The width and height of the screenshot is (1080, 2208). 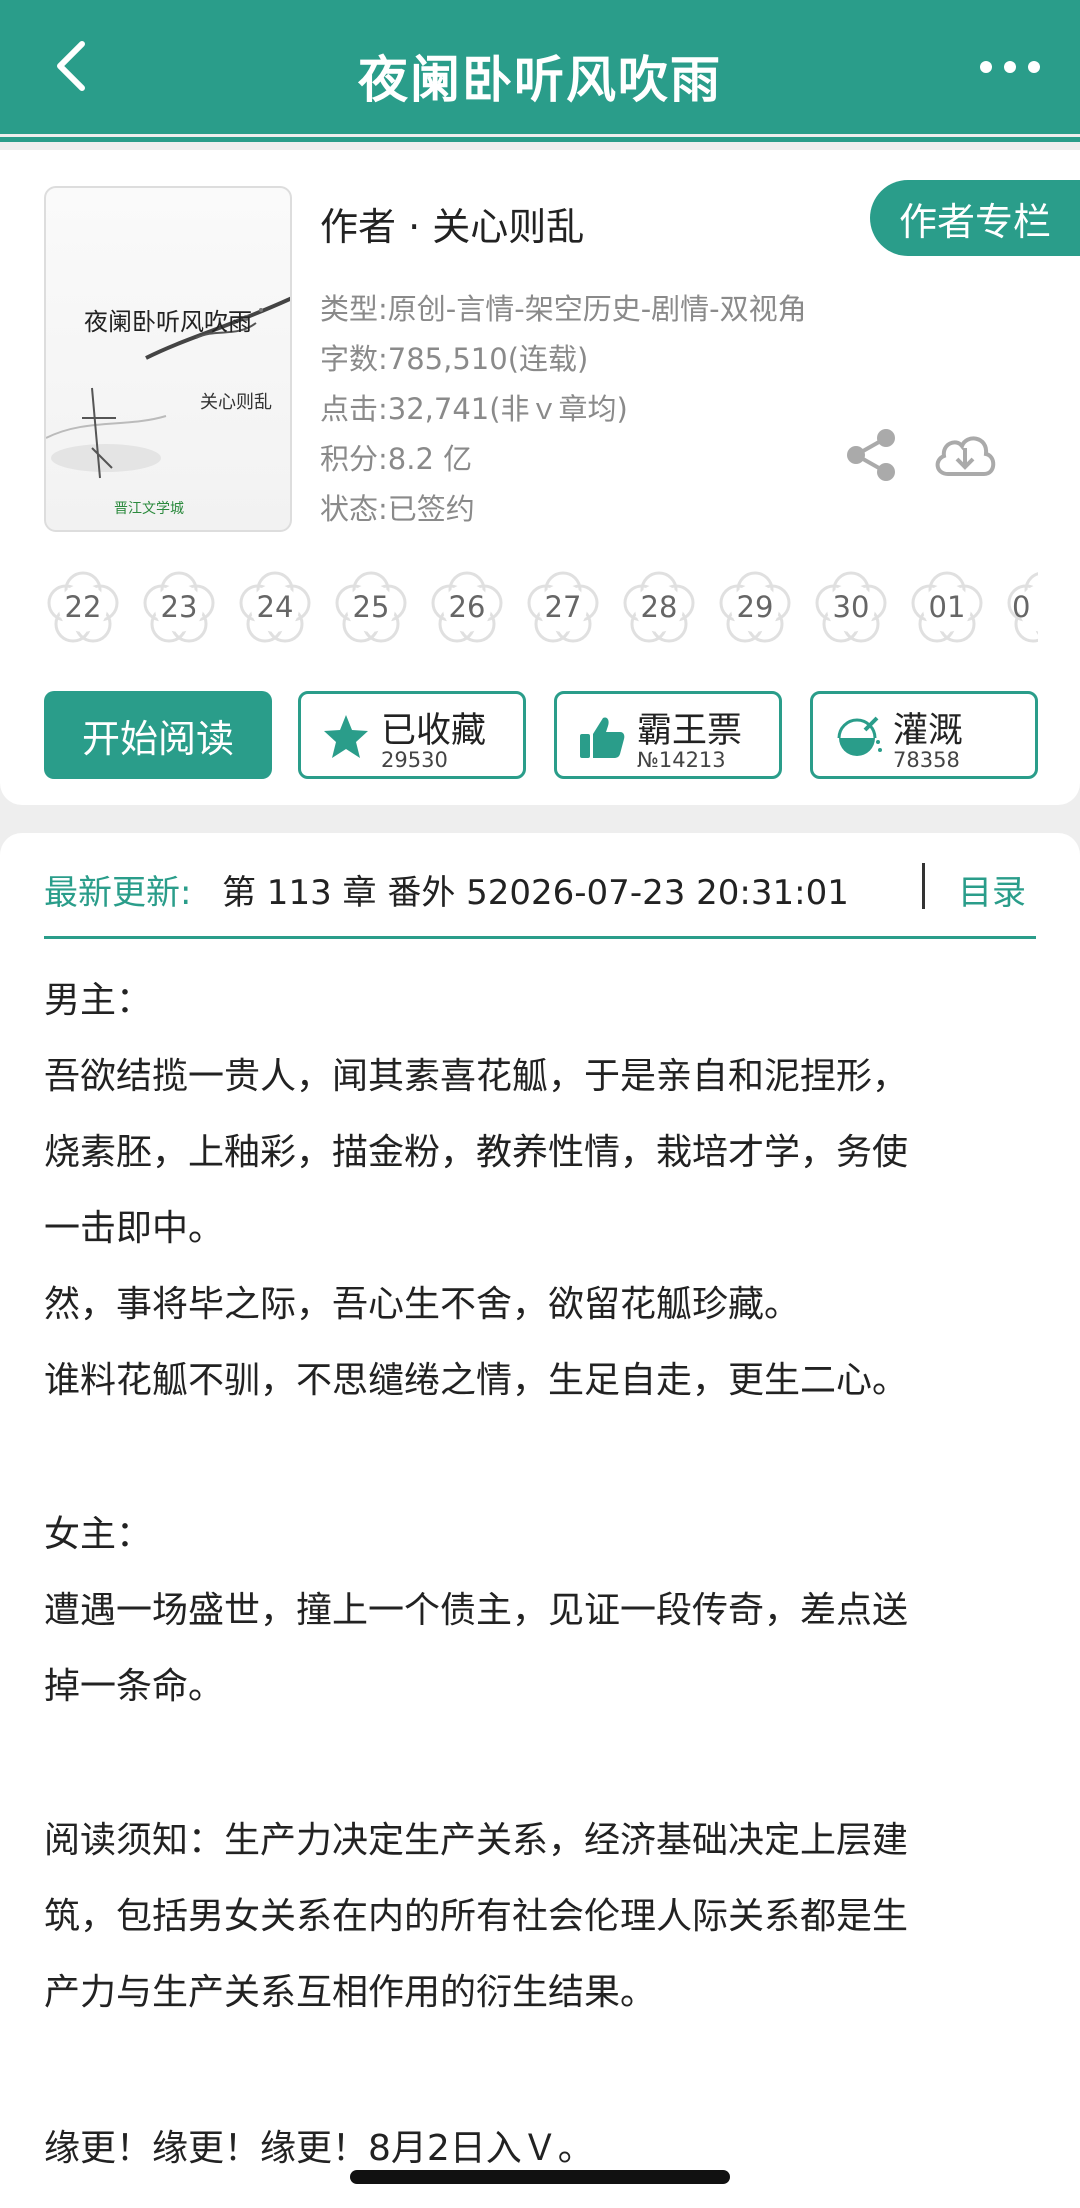 What do you see at coordinates (476, 1916) in the screenshot?
I see `synopsis-line: 筑，包括男女关系在内的所有社会伦理人际关系都是生` at bounding box center [476, 1916].